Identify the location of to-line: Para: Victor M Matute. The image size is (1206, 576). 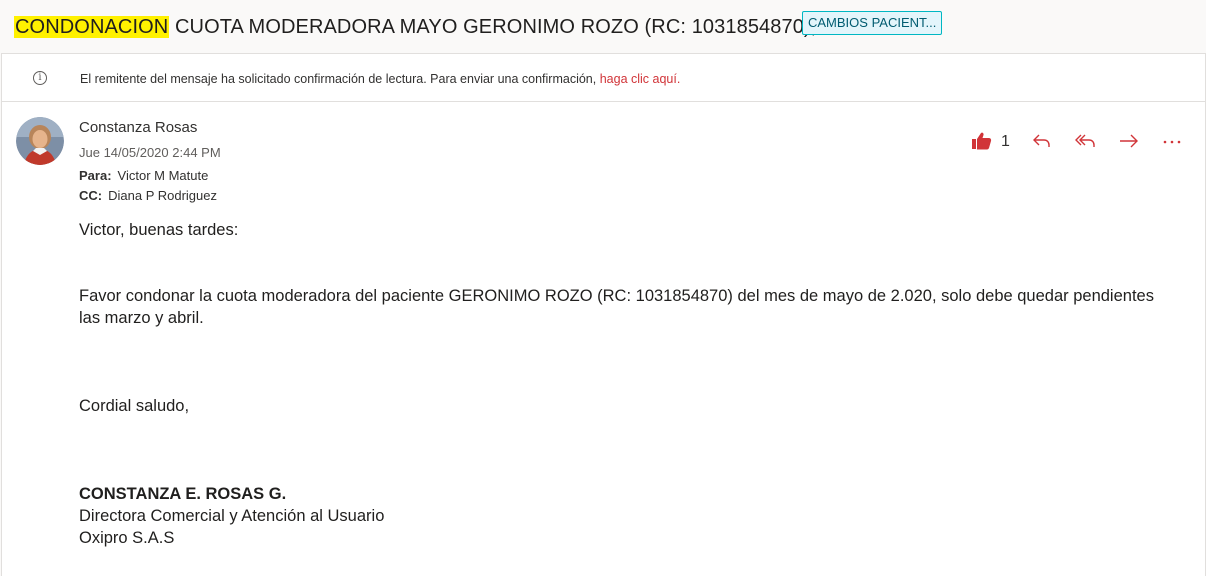
(143, 175).